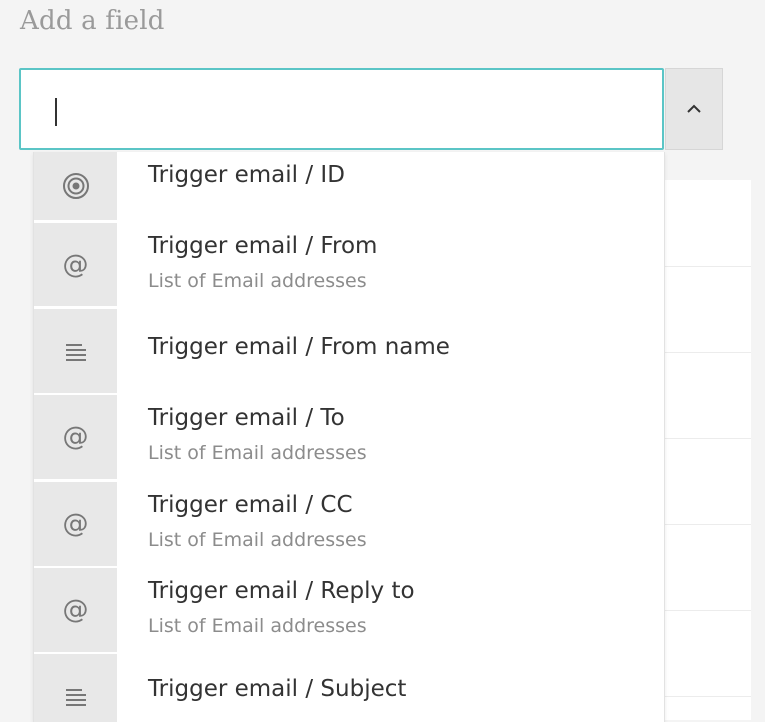  What do you see at coordinates (92, 21) in the screenshot?
I see `field-label: Add a field` at bounding box center [92, 21].